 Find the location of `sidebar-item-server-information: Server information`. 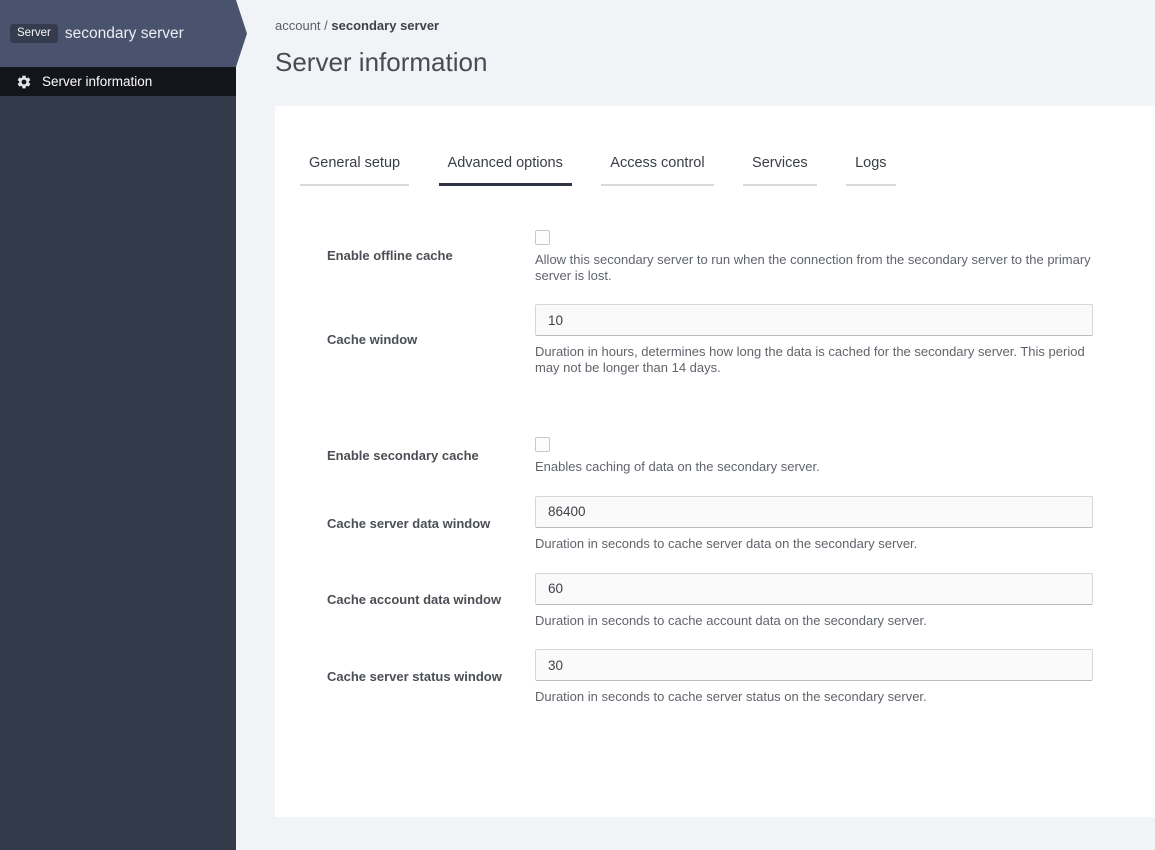

sidebar-item-server-information: Server information is located at coordinates (118, 81).